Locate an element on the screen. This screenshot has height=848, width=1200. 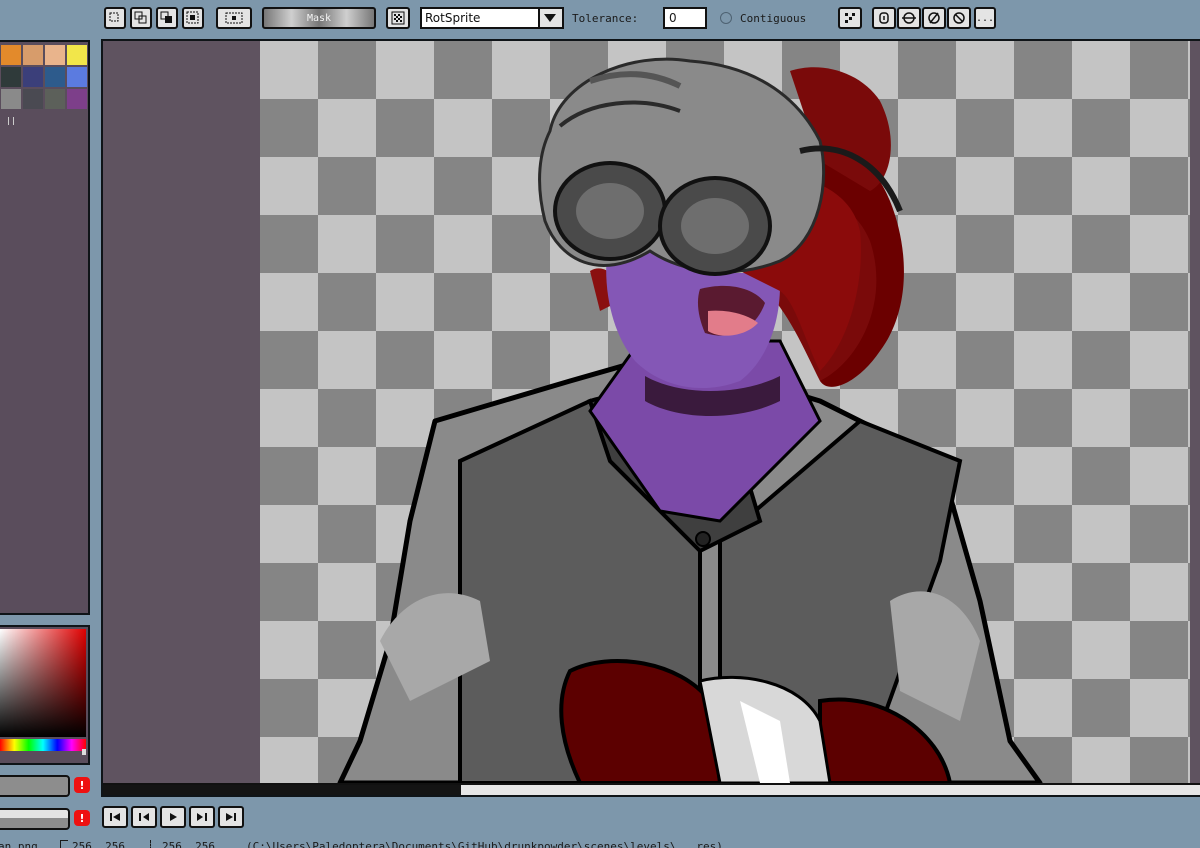
no-outline-button is located at coordinates (934, 18).